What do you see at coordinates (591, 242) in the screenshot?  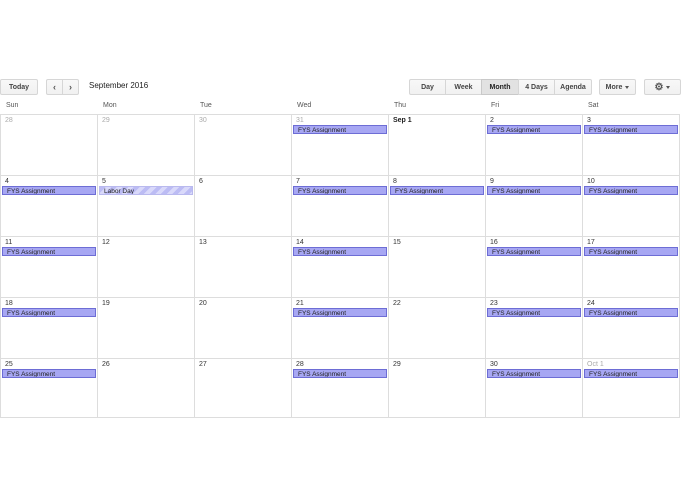 I see `day-number: 17` at bounding box center [591, 242].